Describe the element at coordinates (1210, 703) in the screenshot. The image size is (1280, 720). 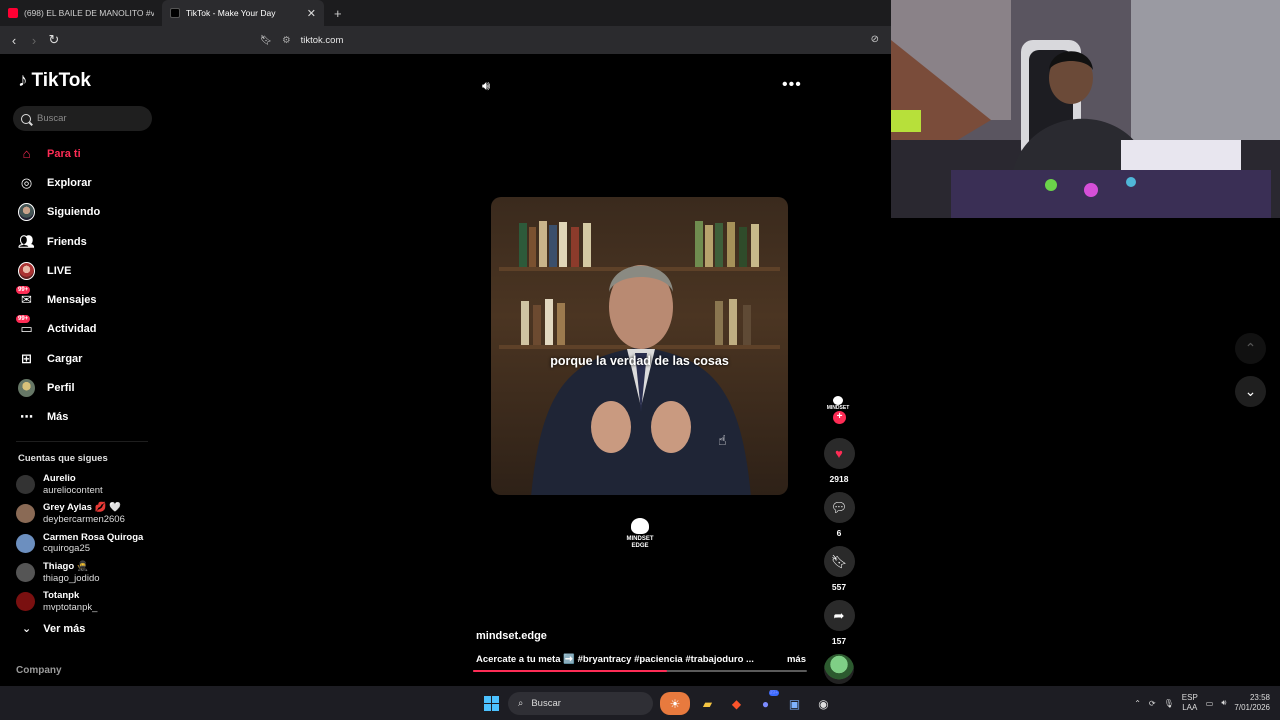
I see `monitor-icon: ▭` at that location.